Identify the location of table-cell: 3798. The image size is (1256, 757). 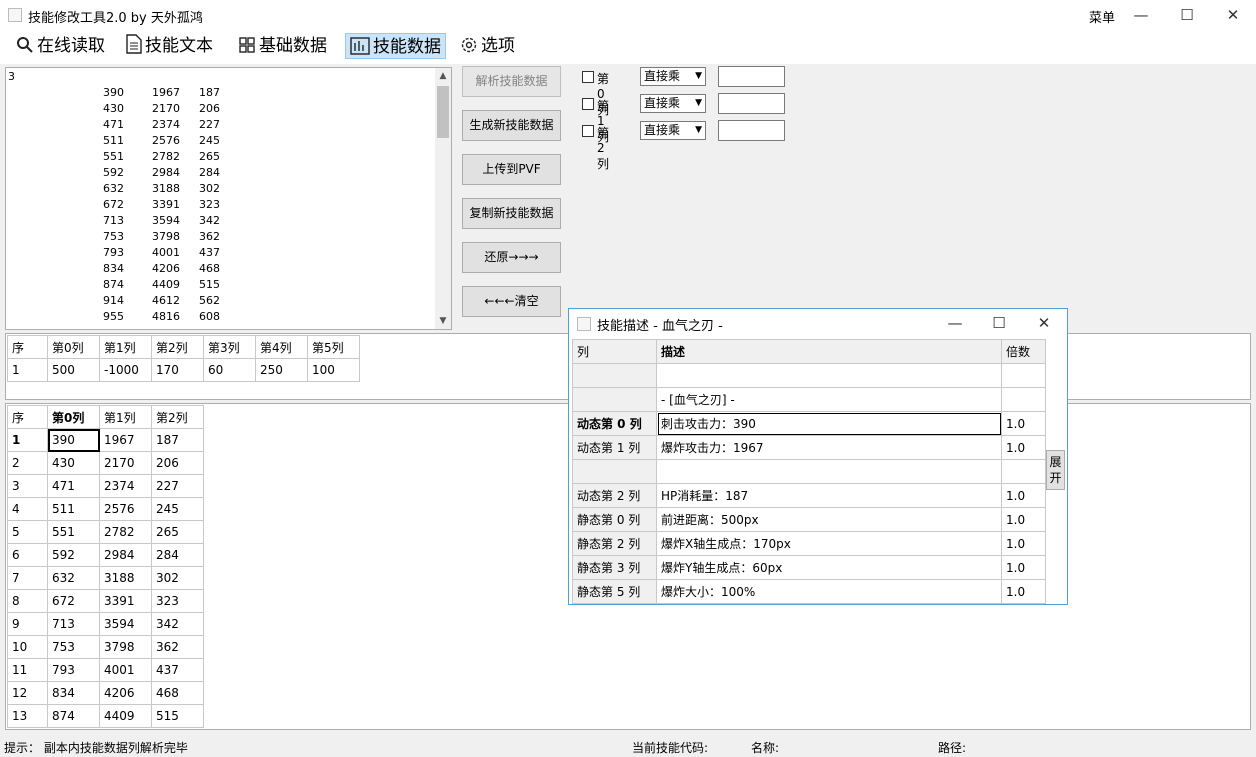
(125, 647).